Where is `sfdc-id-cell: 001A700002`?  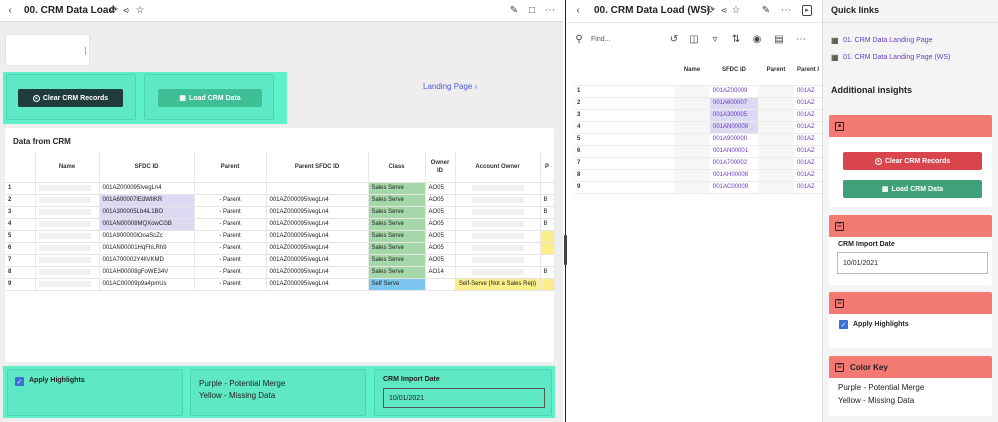
sfdc-id-cell: 001A700002 is located at coordinates (734, 163).